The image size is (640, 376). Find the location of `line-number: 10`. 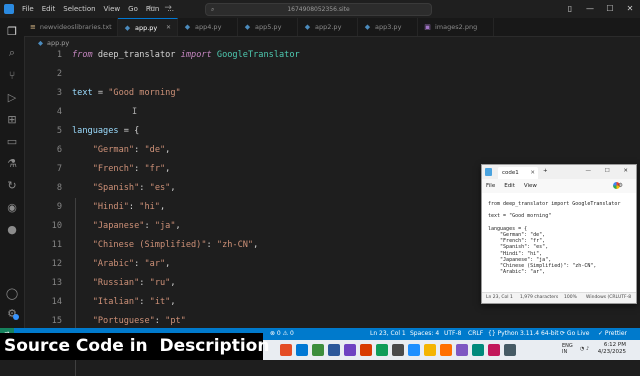

line-number: 10 is located at coordinates (56, 226).